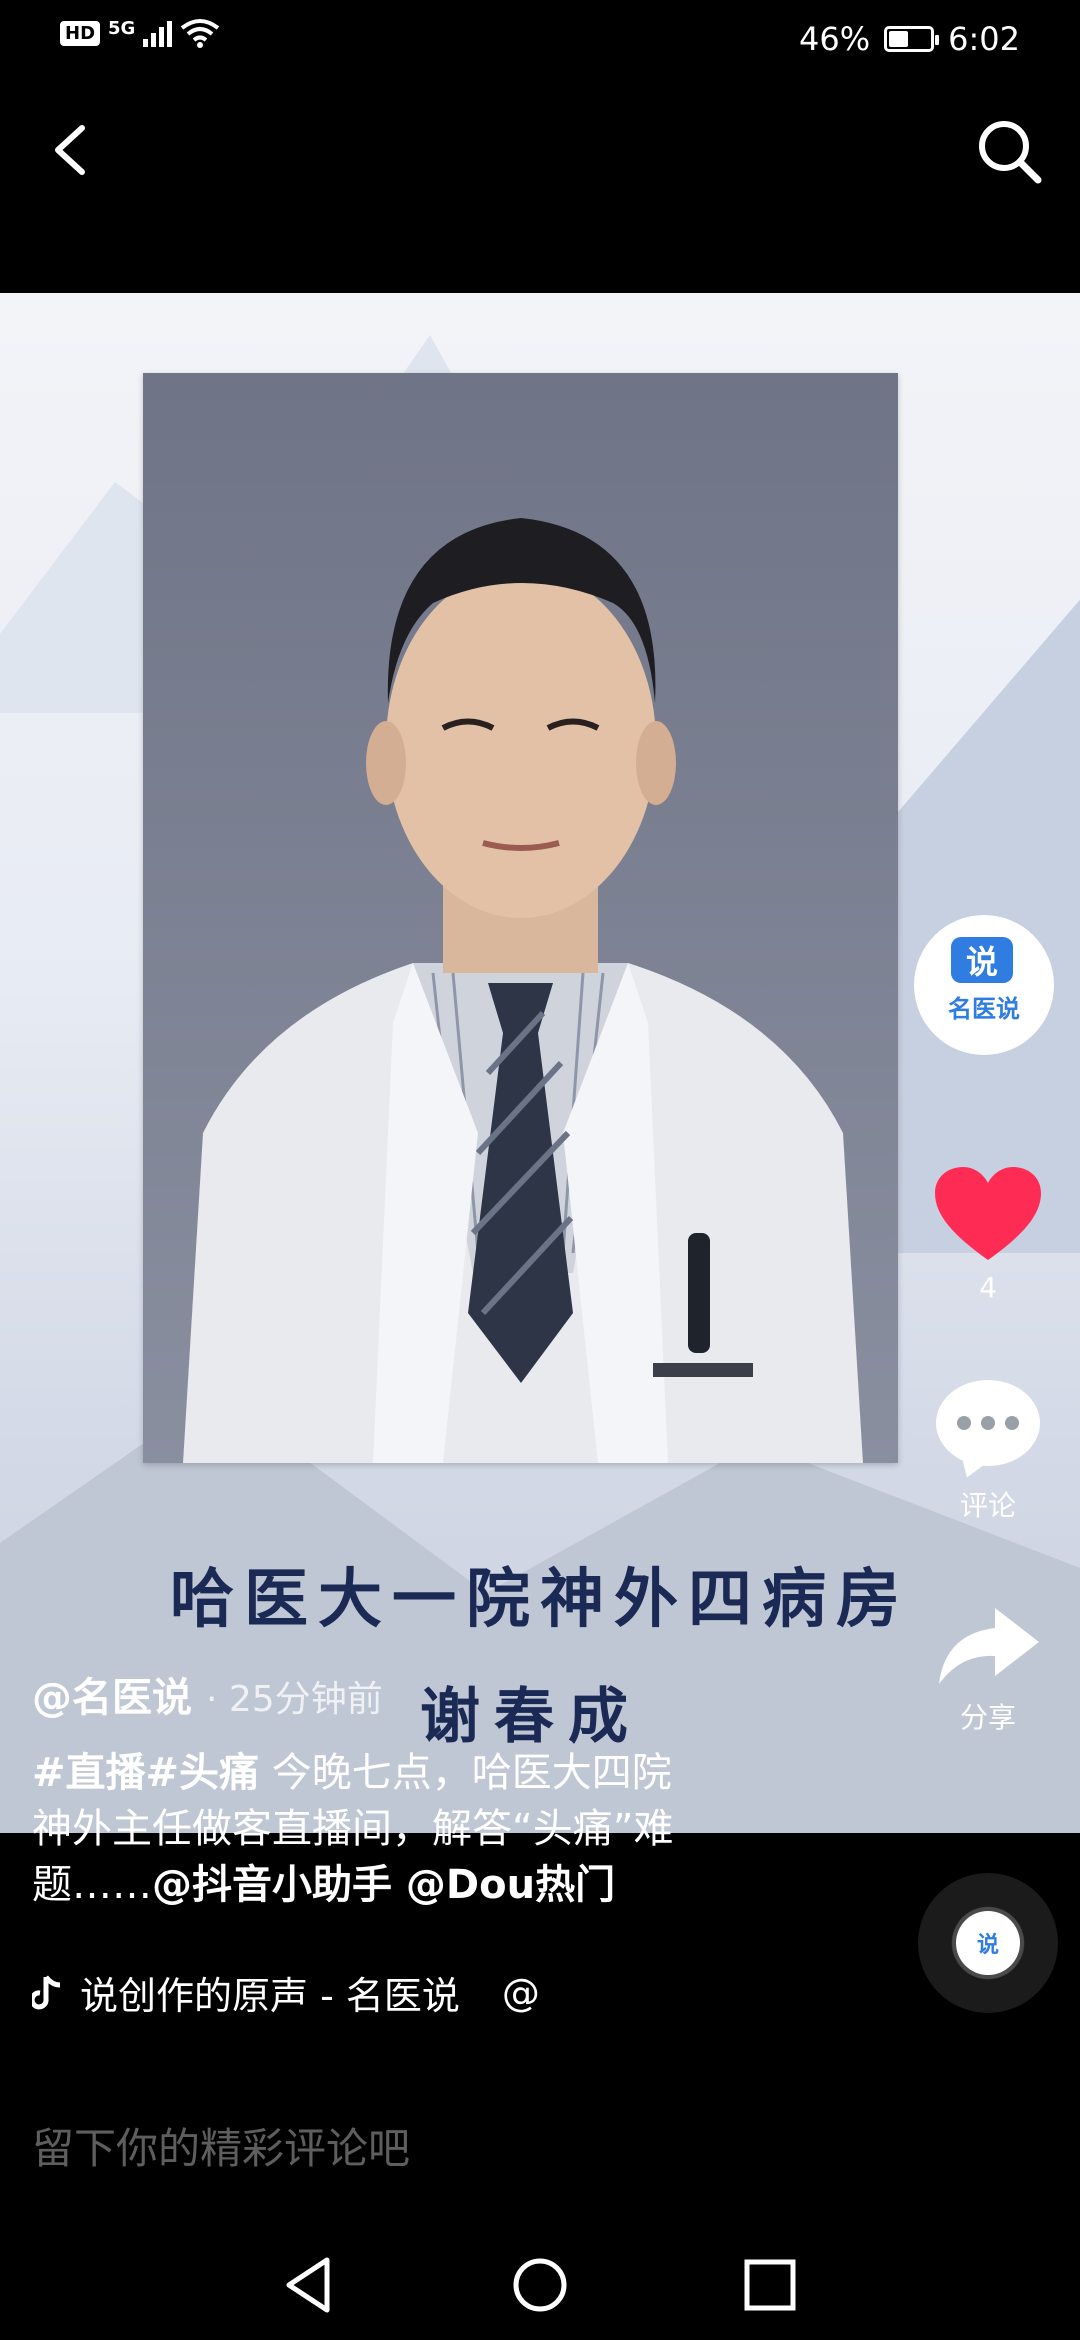 This screenshot has height=2340, width=1080. I want to click on avatar-logo: 说, so click(982, 960).